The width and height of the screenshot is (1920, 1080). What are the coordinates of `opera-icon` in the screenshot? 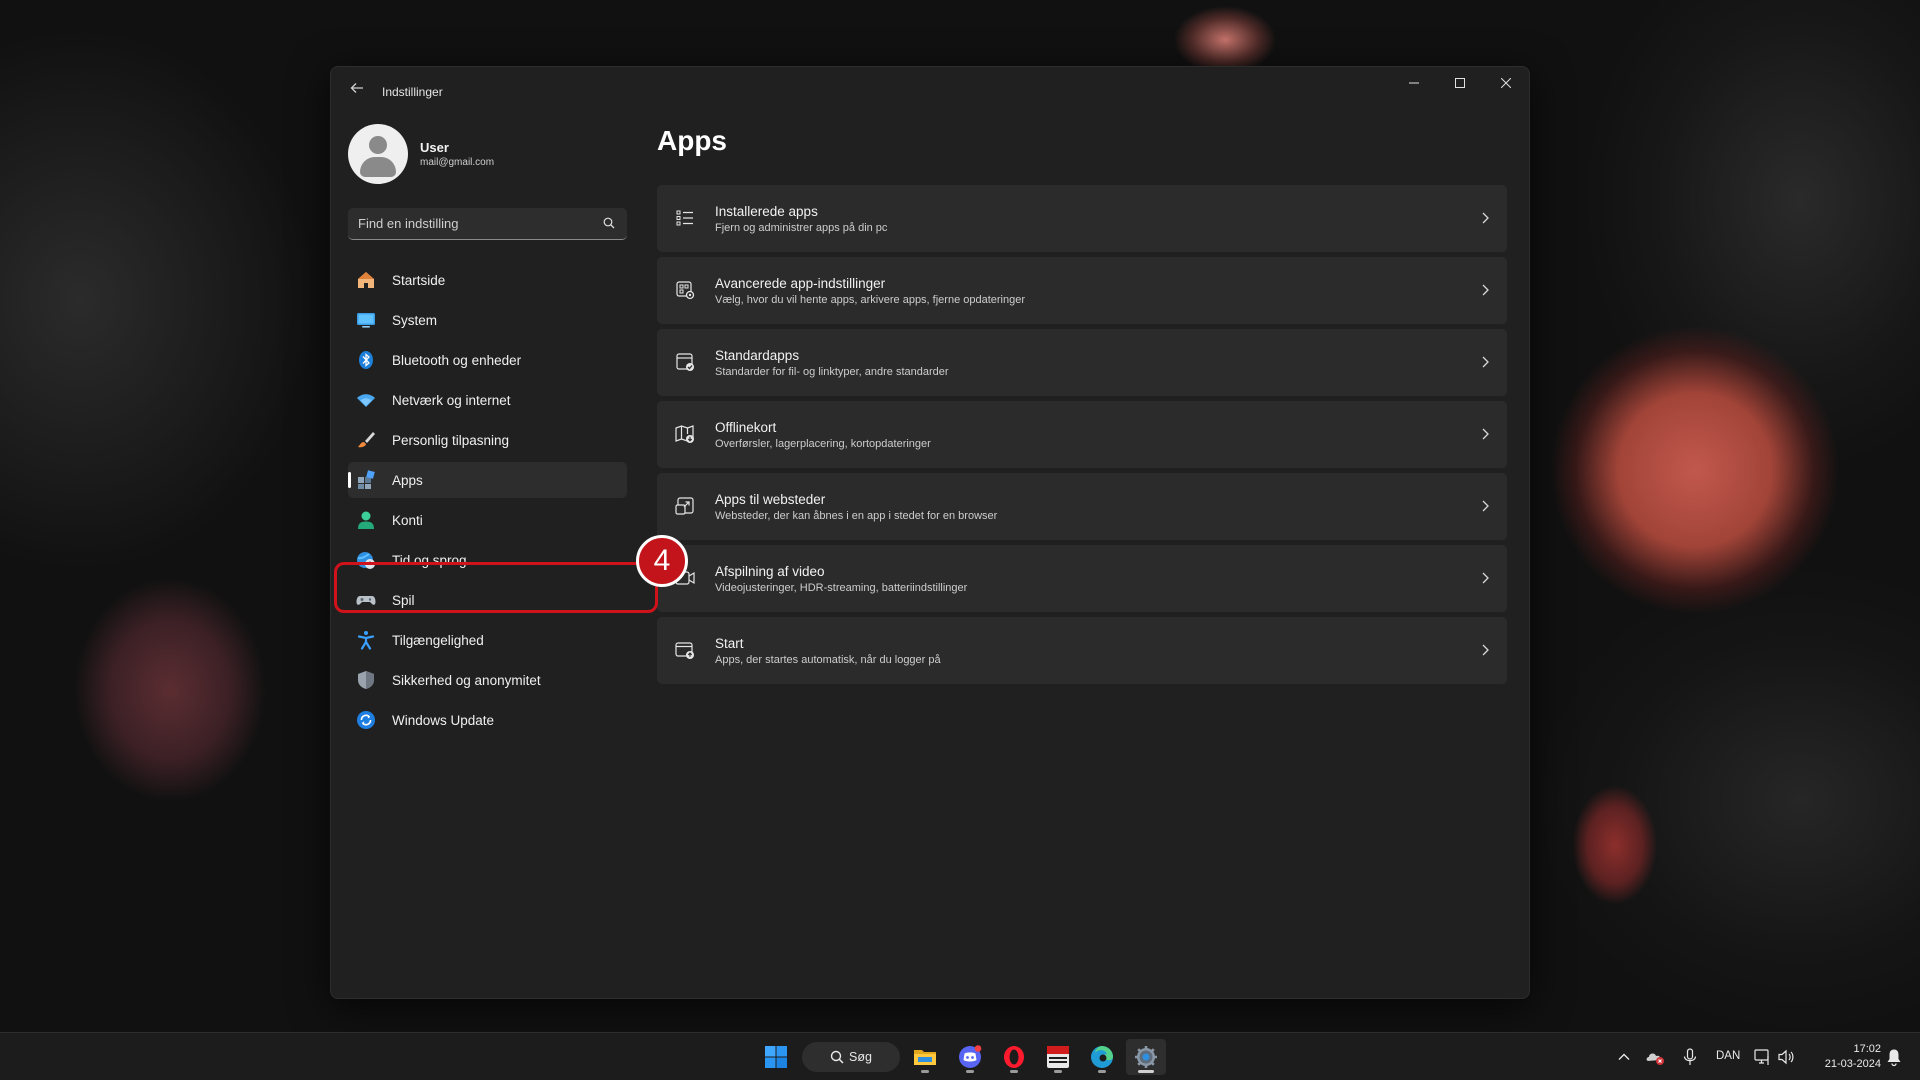 It's located at (1014, 1057).